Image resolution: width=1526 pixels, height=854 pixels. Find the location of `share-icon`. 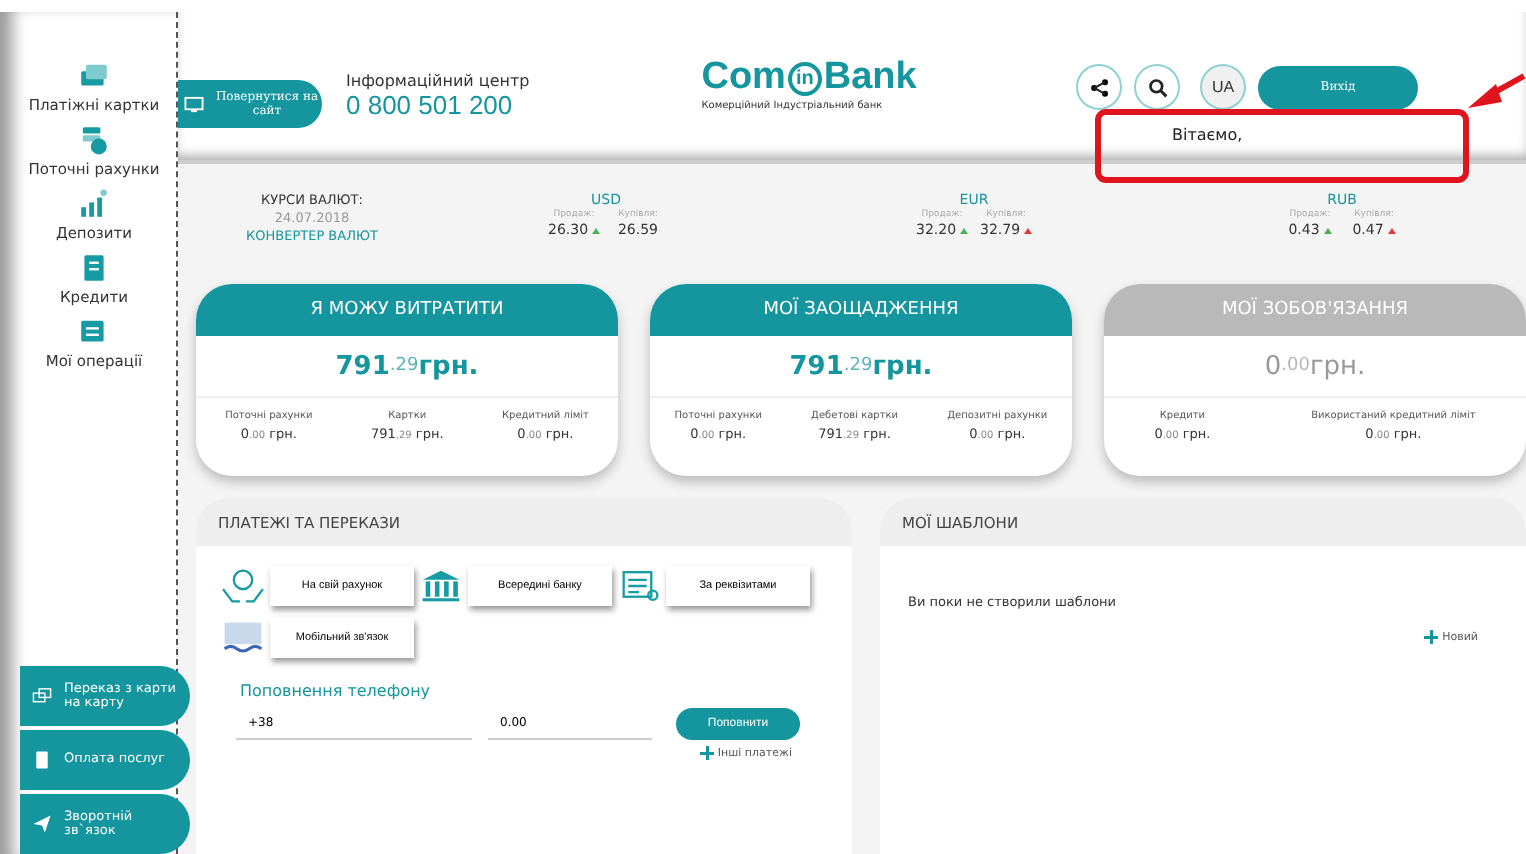

share-icon is located at coordinates (1099, 87).